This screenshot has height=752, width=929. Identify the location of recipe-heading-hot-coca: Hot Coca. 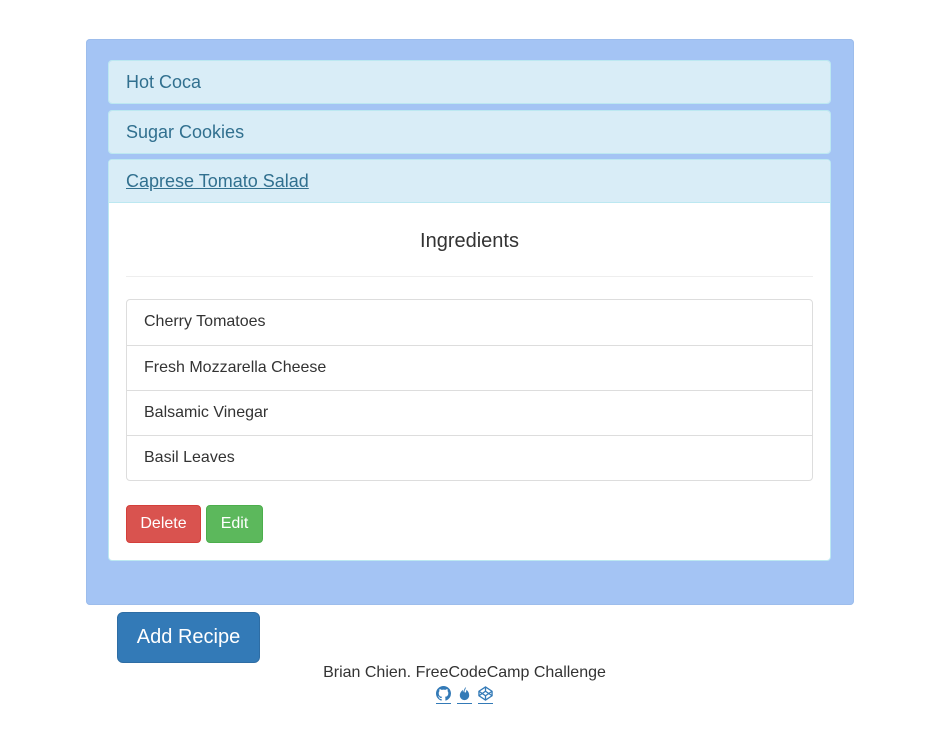
(469, 82).